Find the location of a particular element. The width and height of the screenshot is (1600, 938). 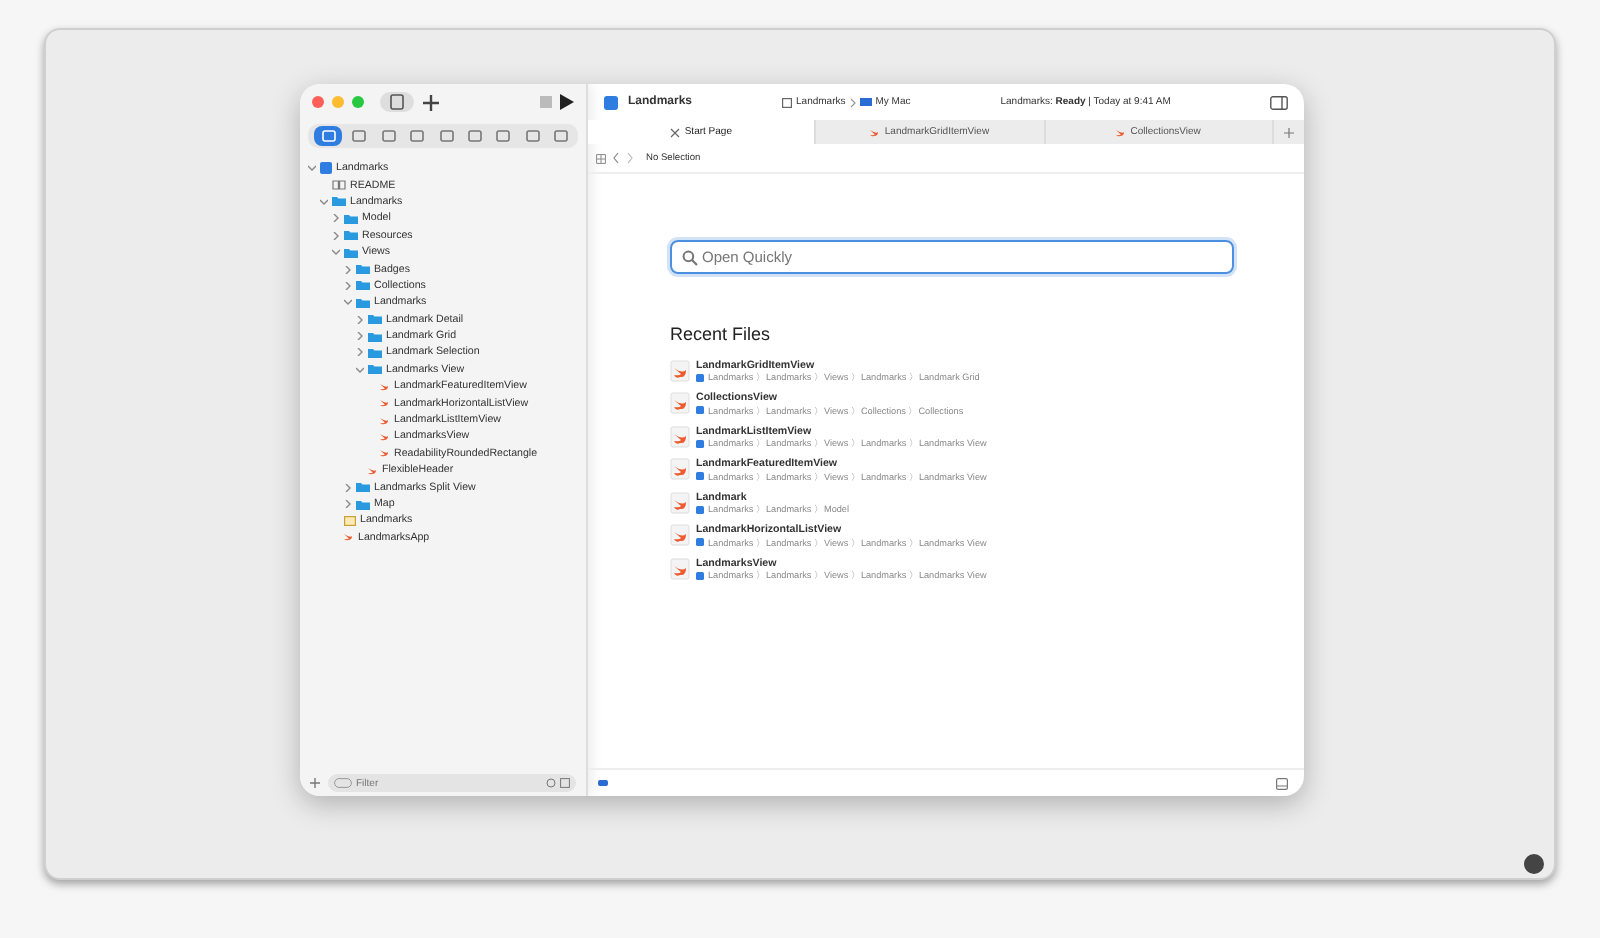

plus-icon is located at coordinates (431, 102).